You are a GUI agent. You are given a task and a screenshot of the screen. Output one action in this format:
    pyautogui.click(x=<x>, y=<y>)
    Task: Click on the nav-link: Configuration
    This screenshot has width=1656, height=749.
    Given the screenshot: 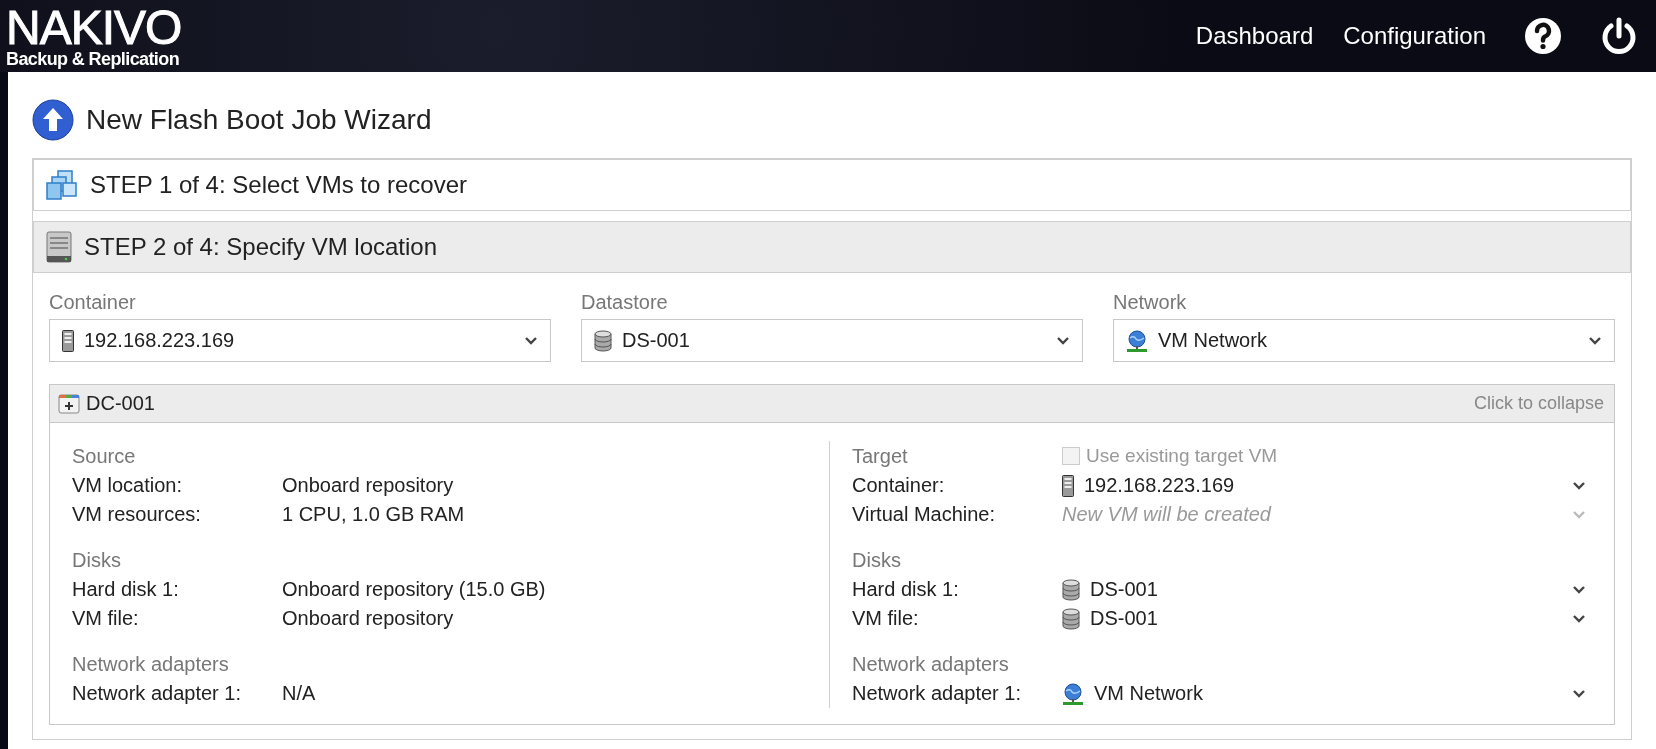 What is the action you would take?
    pyautogui.click(x=1414, y=36)
    